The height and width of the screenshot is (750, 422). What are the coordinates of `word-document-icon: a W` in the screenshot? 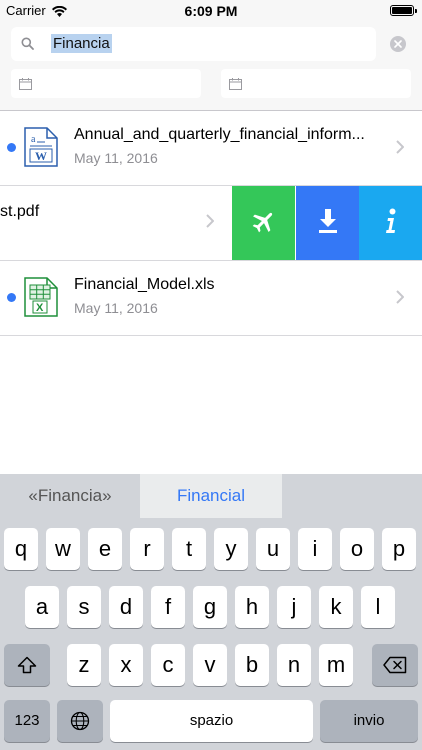 It's located at (41, 149).